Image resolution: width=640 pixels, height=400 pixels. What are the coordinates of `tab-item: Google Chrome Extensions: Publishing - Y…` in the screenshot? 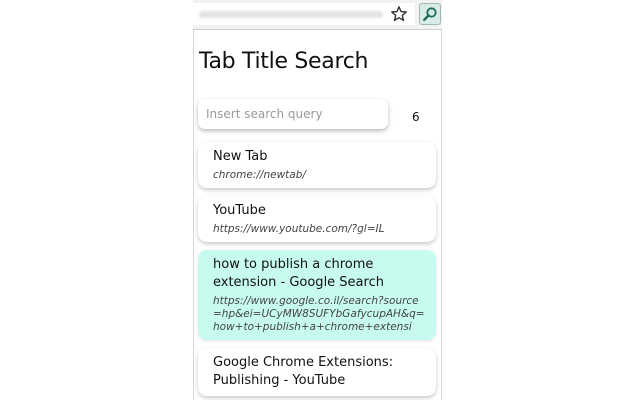 It's located at (317, 372).